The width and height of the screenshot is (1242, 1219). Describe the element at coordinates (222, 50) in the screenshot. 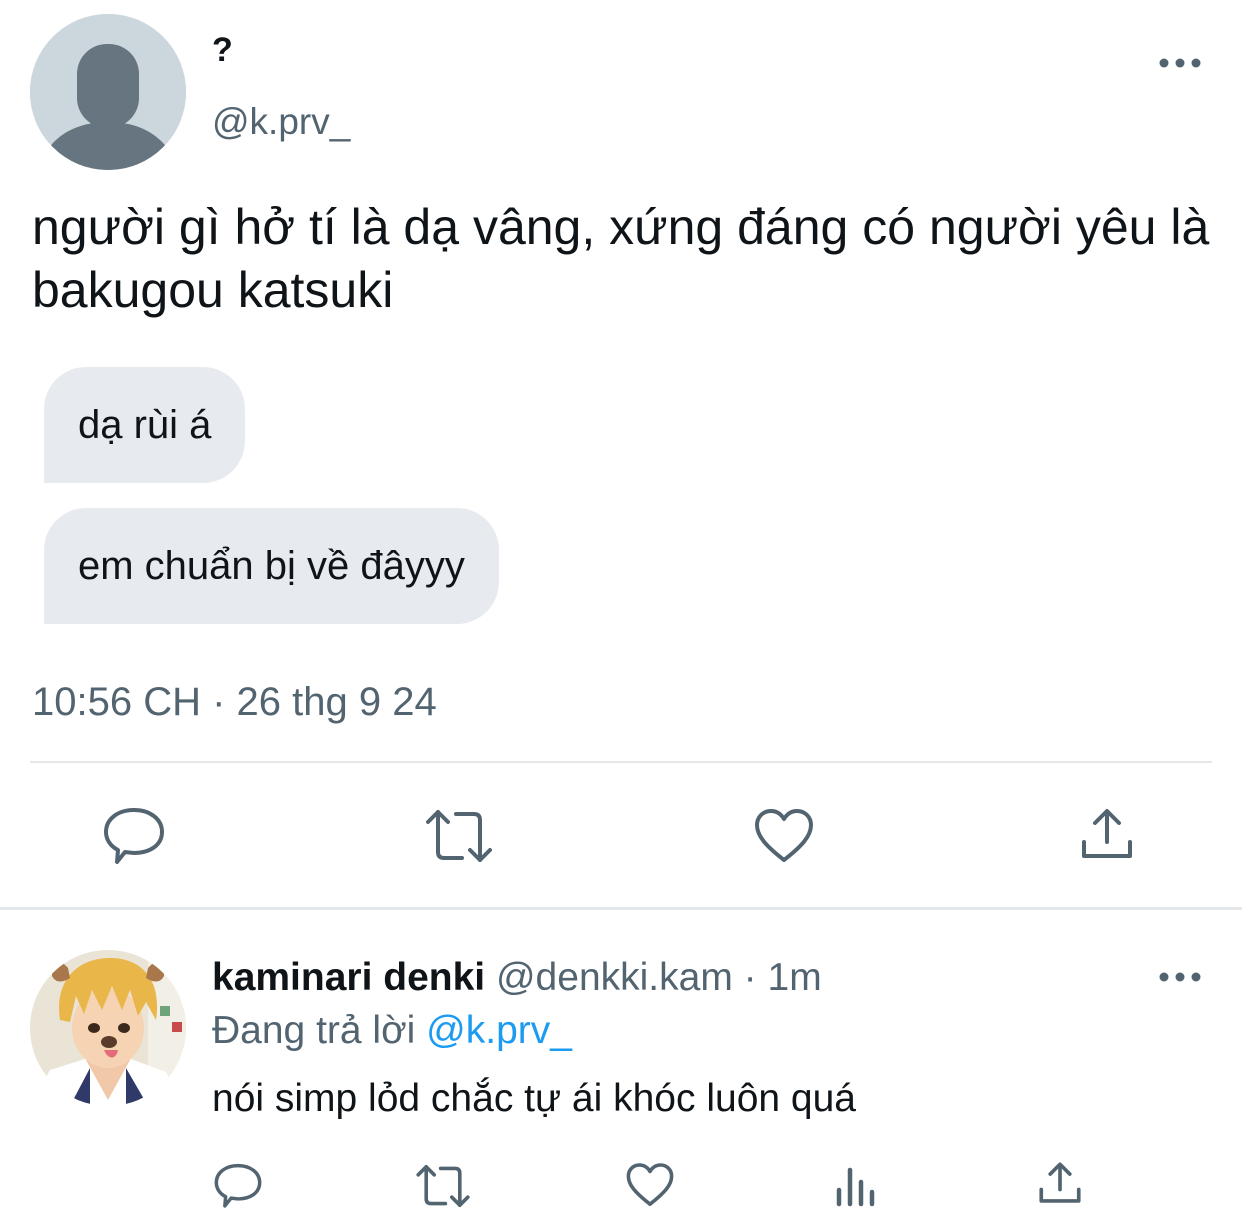

I see `author-display-name: ?` at that location.